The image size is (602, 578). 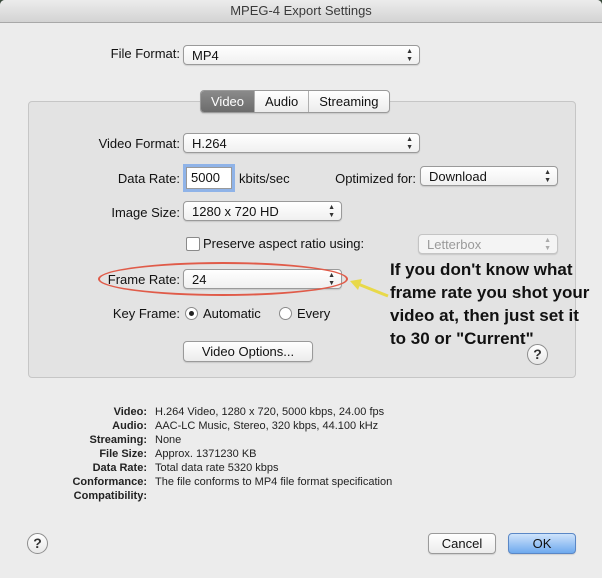 I want to click on tab-audio: Audio, so click(x=282, y=101).